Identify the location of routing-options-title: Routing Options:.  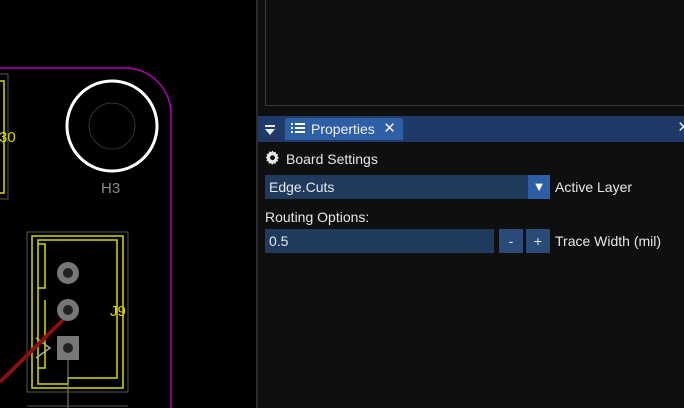
(317, 217).